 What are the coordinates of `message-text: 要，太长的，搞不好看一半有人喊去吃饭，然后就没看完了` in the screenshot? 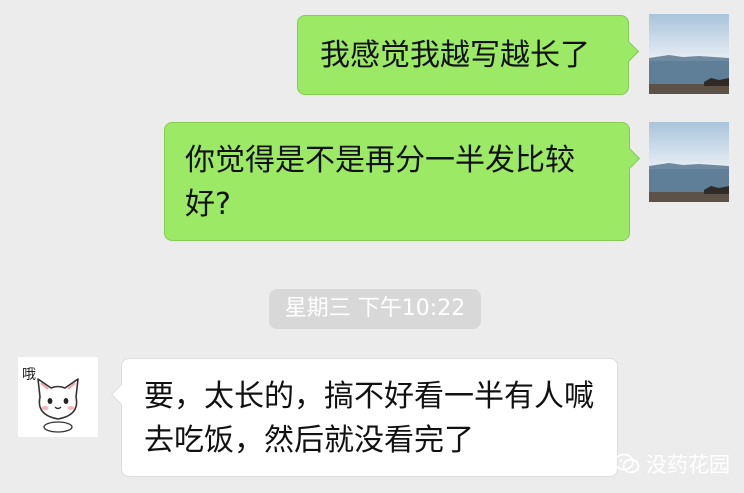 It's located at (369, 418).